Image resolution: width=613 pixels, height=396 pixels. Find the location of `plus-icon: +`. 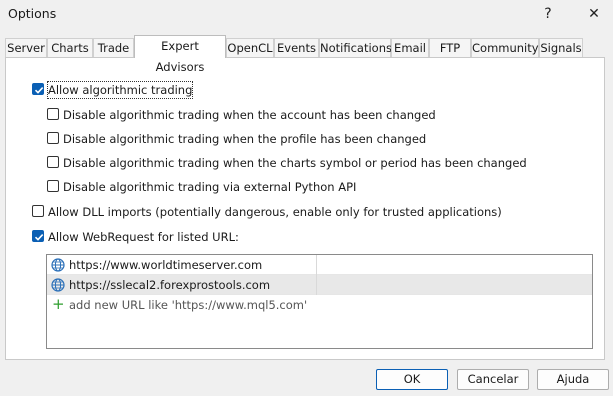

plus-icon: + is located at coordinates (58, 304).